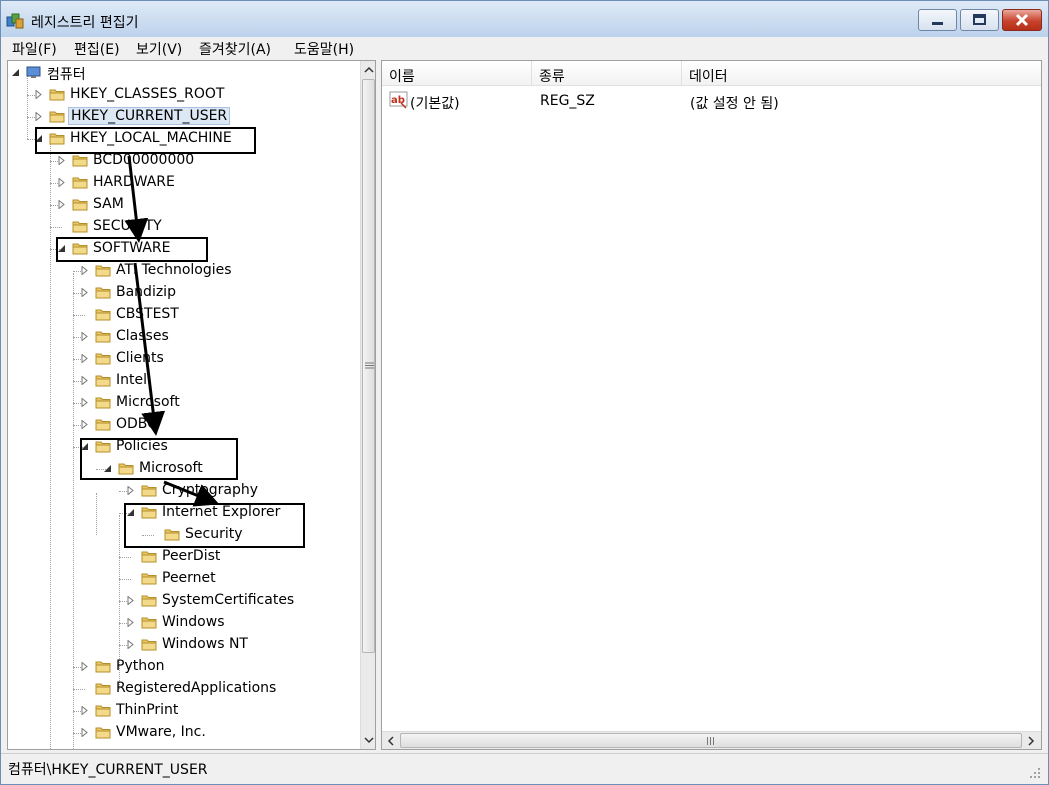 The width and height of the screenshot is (1049, 785). I want to click on tree-node: Clients, so click(183, 359).